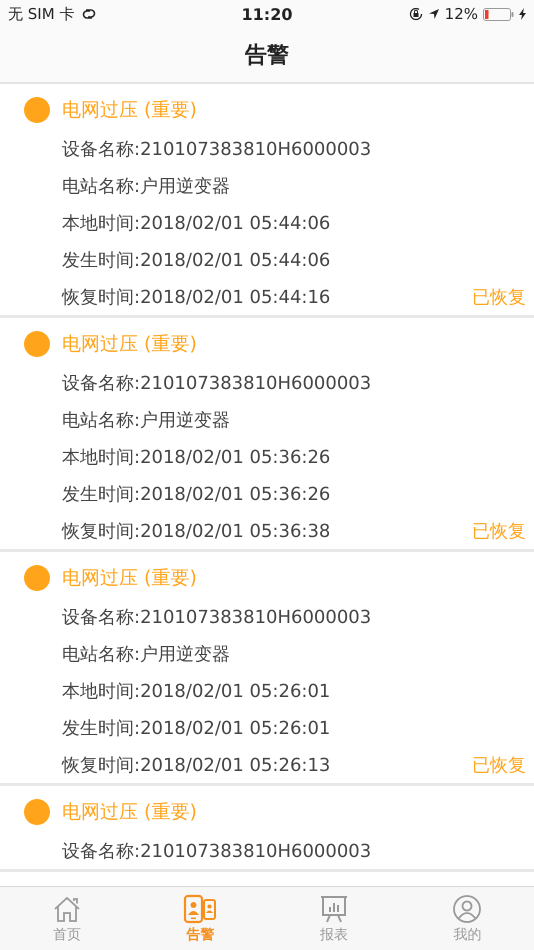 Image resolution: width=534 pixels, height=950 pixels. Describe the element at coordinates (196, 457) in the screenshot. I see `alarm-detail-text: 本地时间:2018/02/01 05:36:26` at that location.